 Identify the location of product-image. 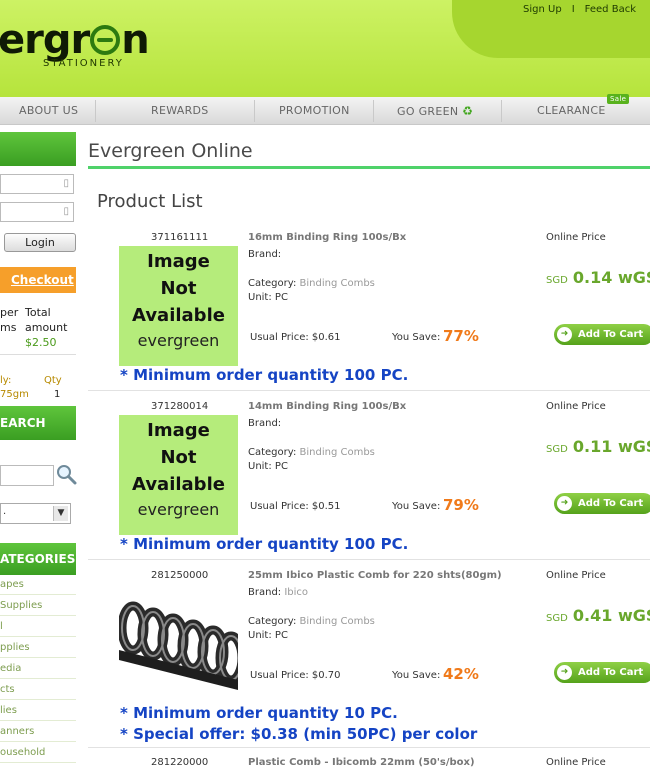
(178, 644).